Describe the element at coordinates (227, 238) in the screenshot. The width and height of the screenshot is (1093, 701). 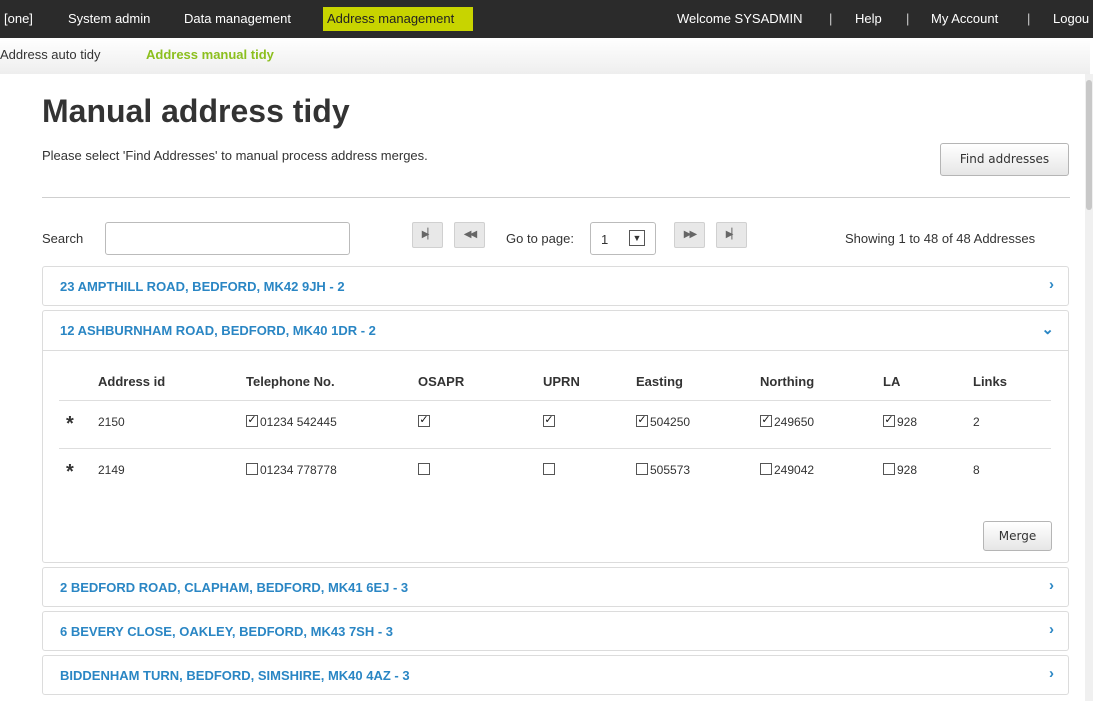
I see `search-input` at that location.